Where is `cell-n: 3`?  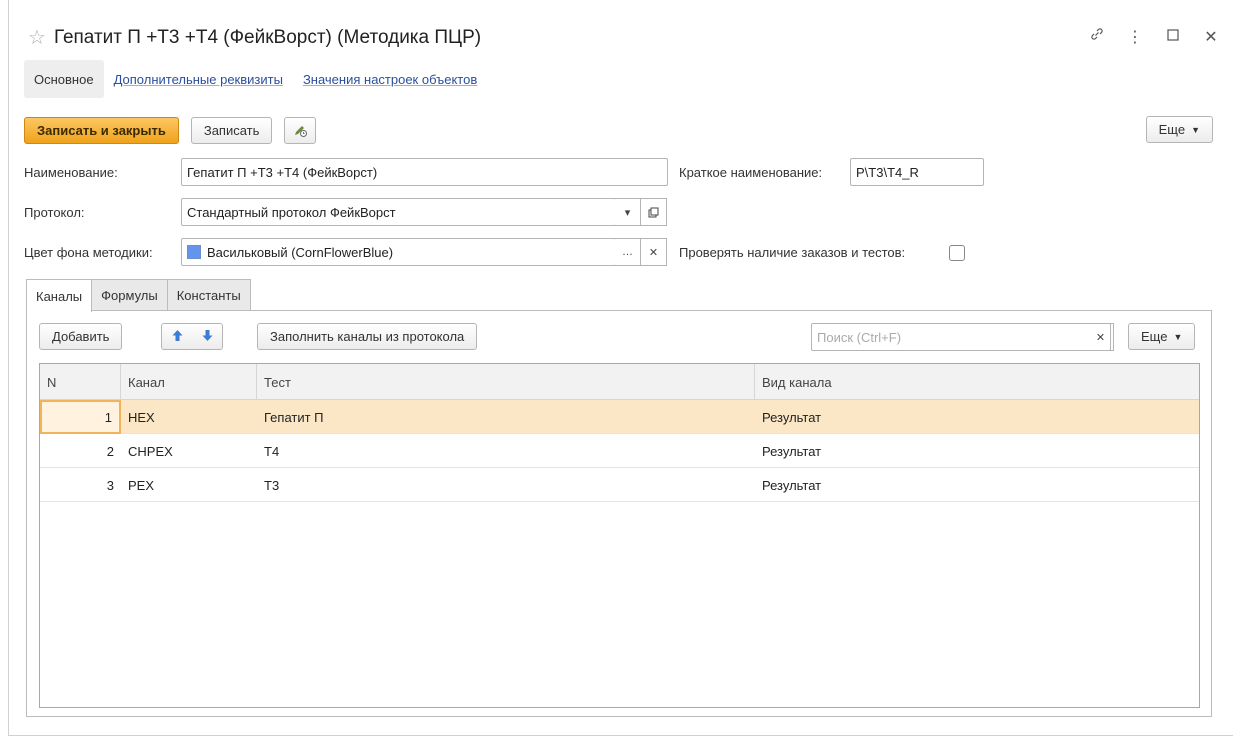 cell-n: 3 is located at coordinates (80, 485).